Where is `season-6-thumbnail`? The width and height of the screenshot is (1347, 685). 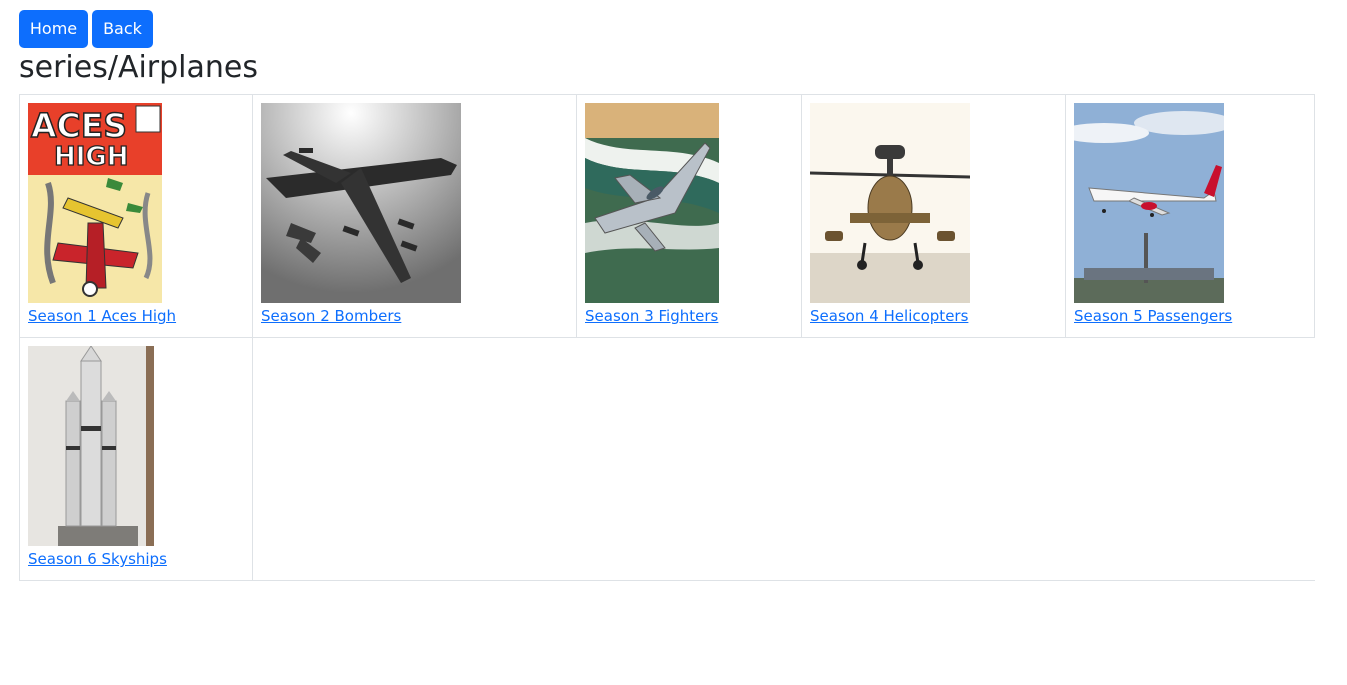
season-6-thumbnail is located at coordinates (91, 446).